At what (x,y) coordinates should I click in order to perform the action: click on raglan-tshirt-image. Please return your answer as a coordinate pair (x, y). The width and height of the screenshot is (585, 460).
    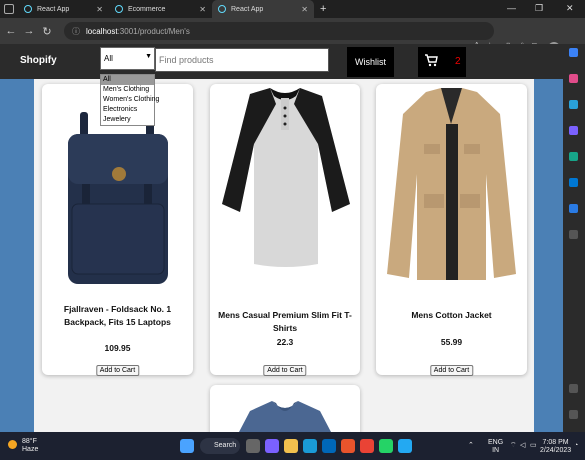
    Looking at the image, I should click on (286, 177).